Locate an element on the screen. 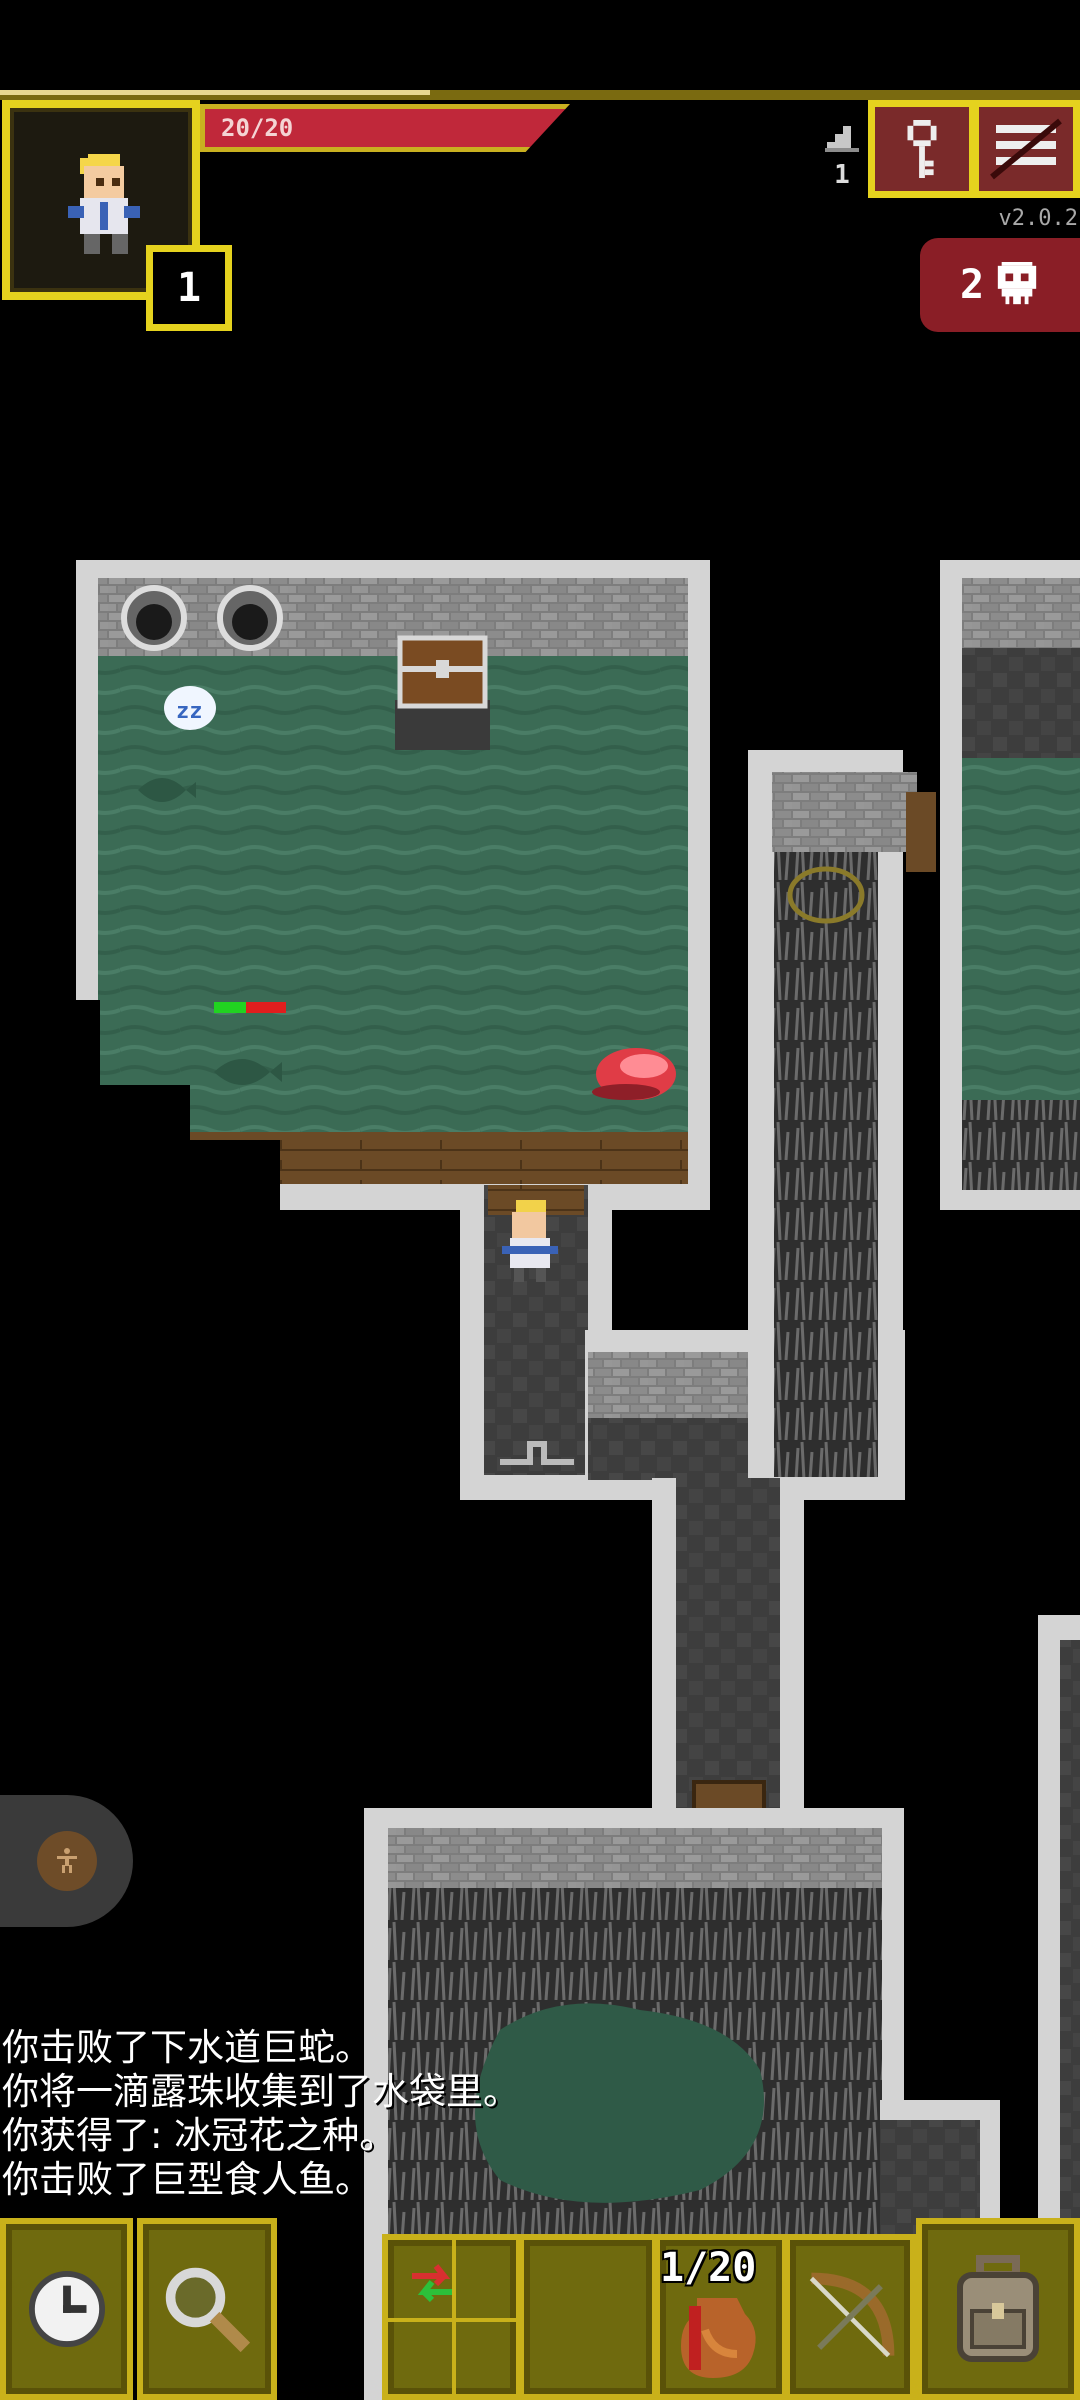 The image size is (1080, 2400). depth-number: 1 is located at coordinates (842, 175).